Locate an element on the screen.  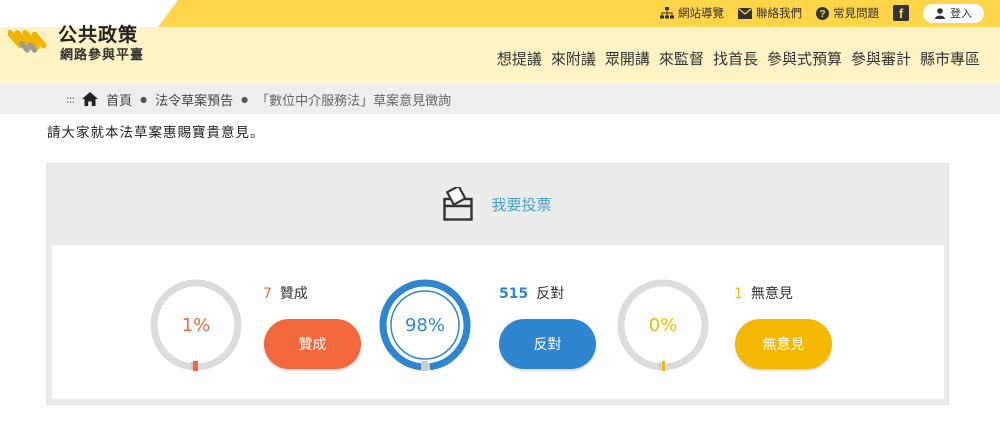
sitemap-label: 網站導覽 is located at coordinates (701, 13).